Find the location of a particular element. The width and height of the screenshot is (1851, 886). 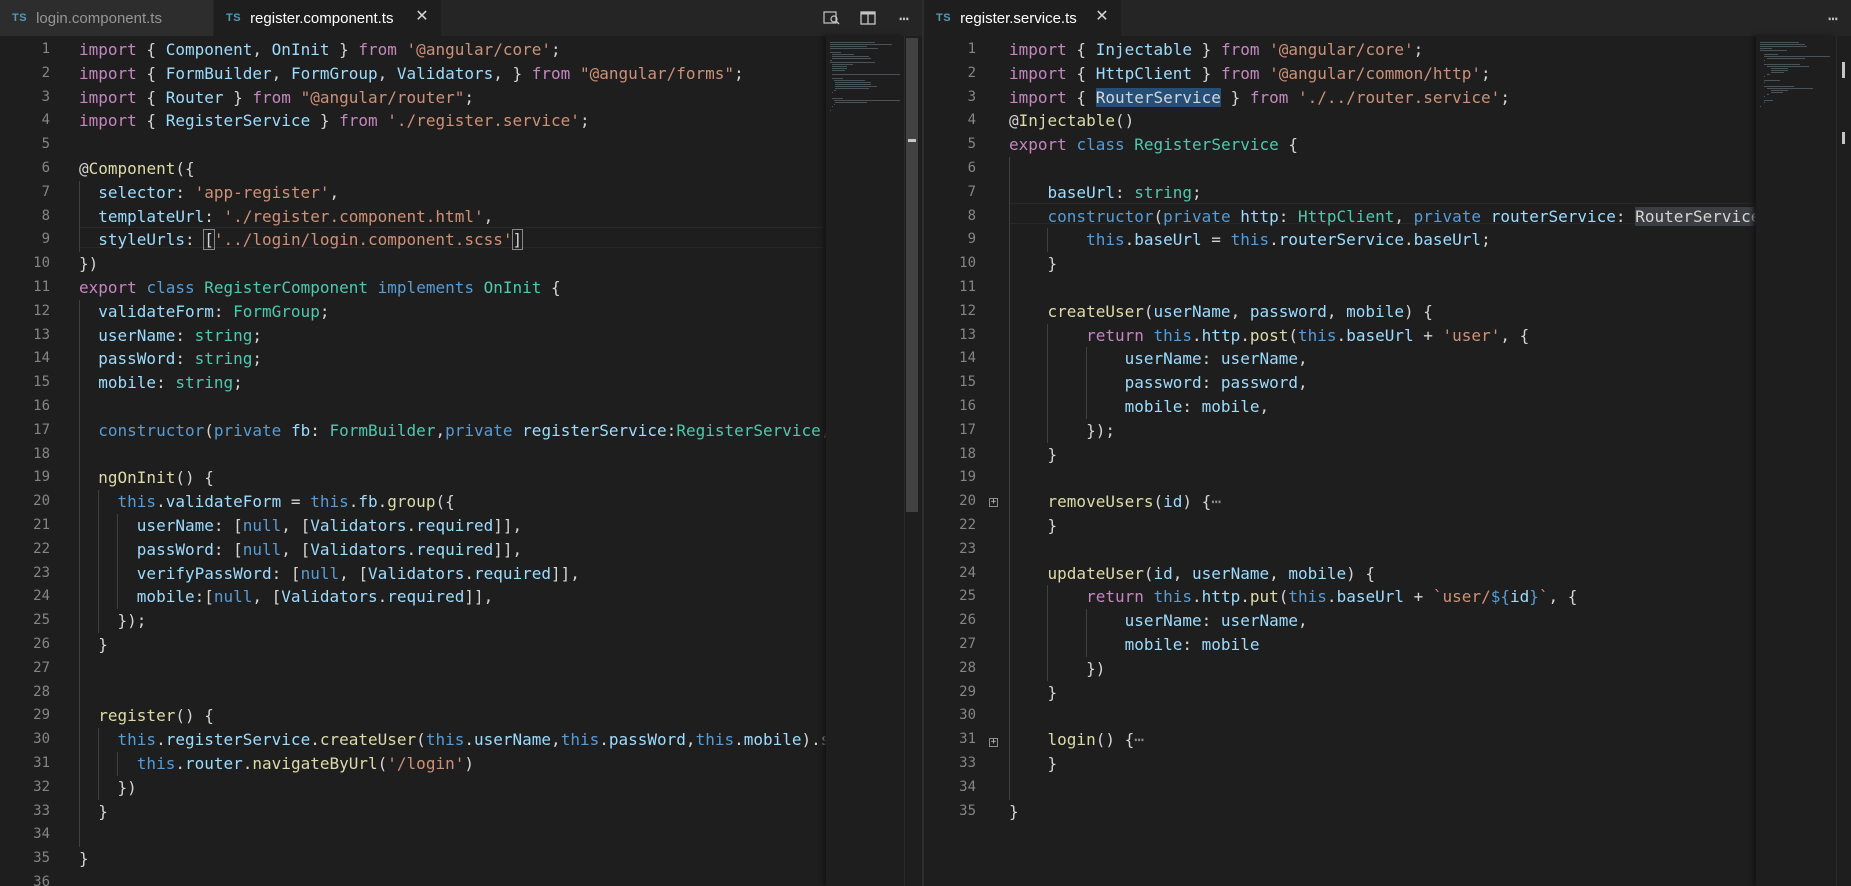

code-token: . is located at coordinates (739, 740).